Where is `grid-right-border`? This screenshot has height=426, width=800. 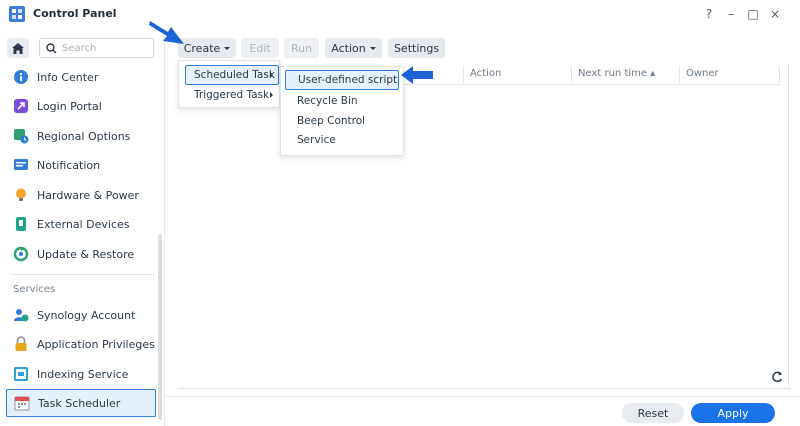 grid-right-border is located at coordinates (788, 226).